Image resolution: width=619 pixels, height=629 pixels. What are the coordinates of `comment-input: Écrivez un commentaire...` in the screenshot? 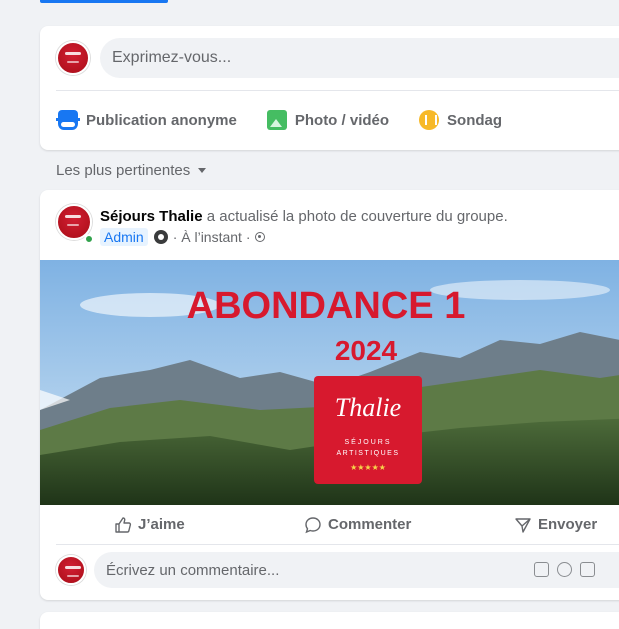 It's located at (356, 570).